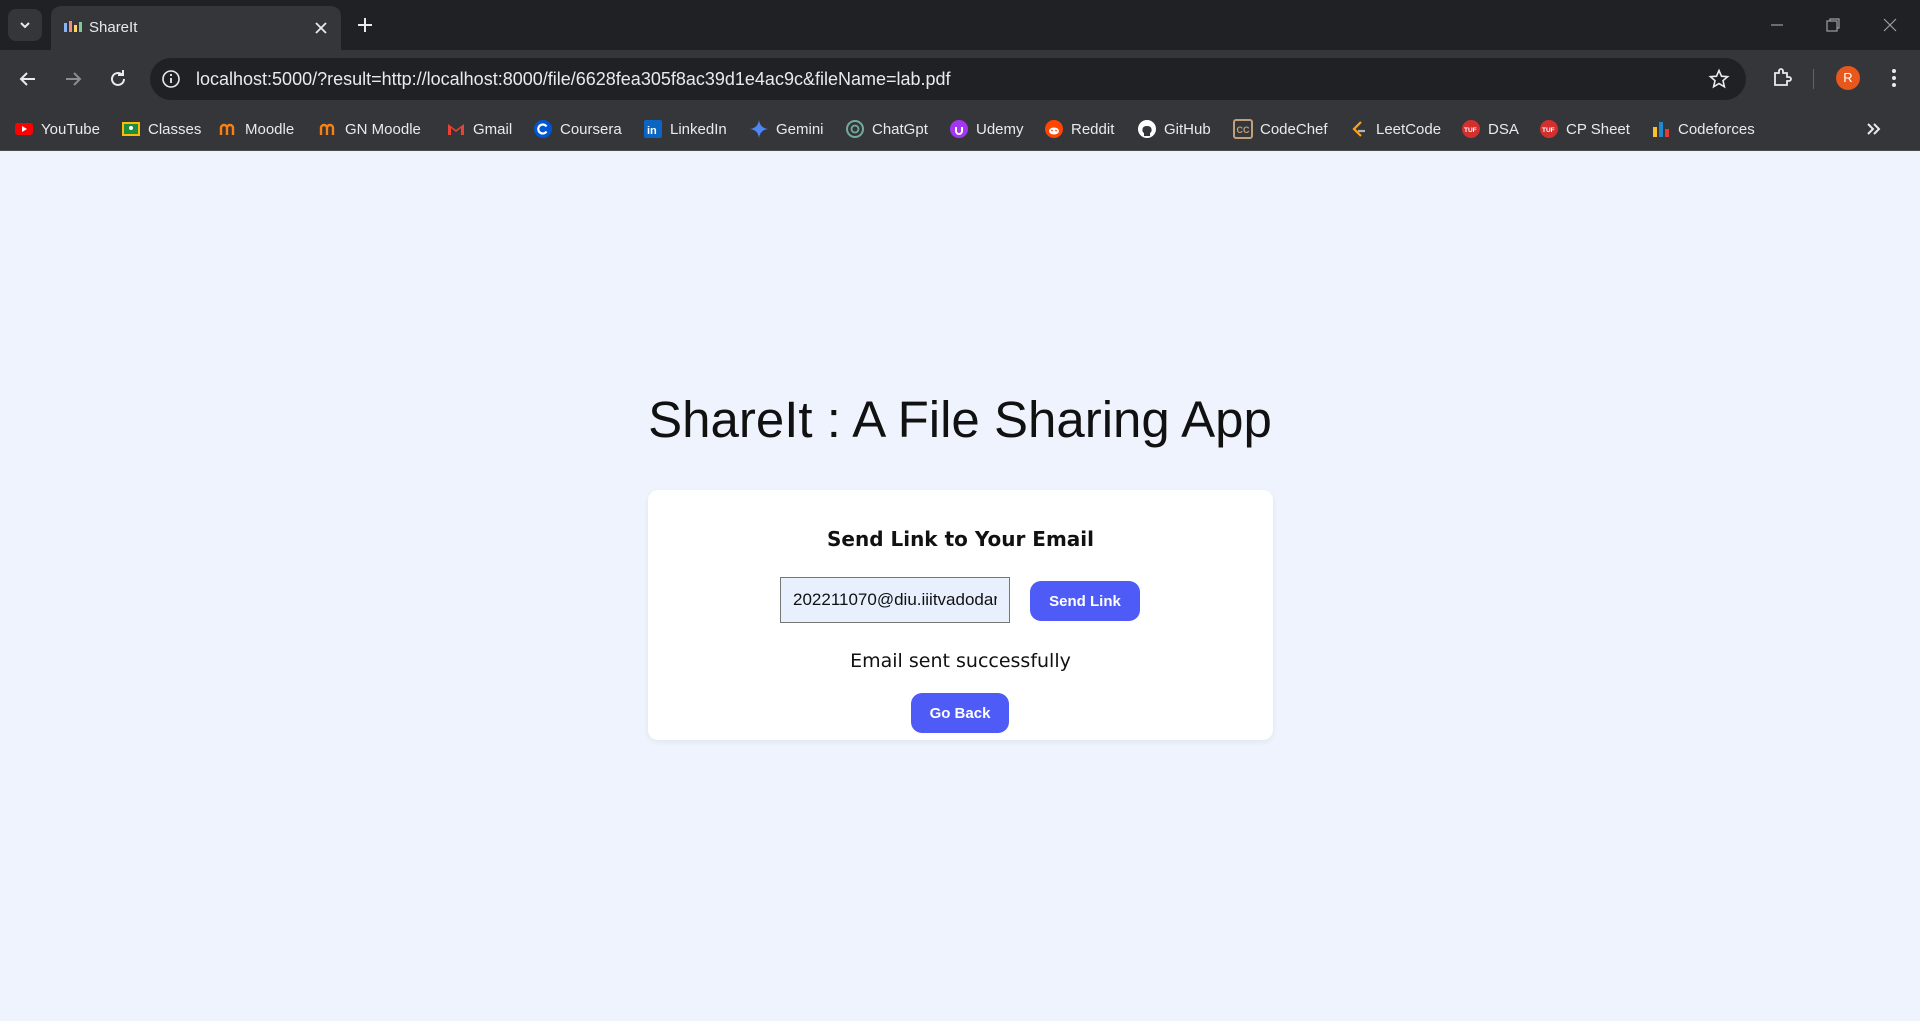 The height and width of the screenshot is (1021, 1920). What do you see at coordinates (1147, 129) in the screenshot?
I see `github-icon` at bounding box center [1147, 129].